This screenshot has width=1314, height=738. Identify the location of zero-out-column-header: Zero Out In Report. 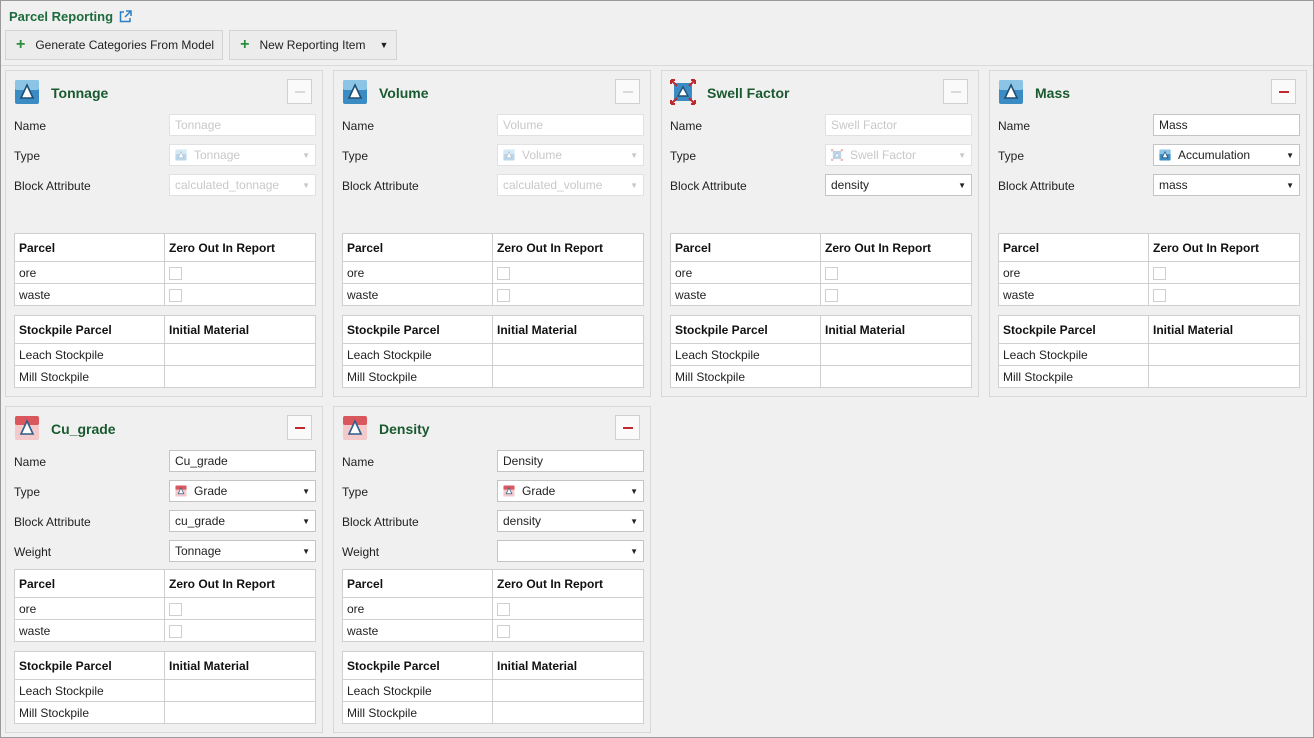
(1224, 247).